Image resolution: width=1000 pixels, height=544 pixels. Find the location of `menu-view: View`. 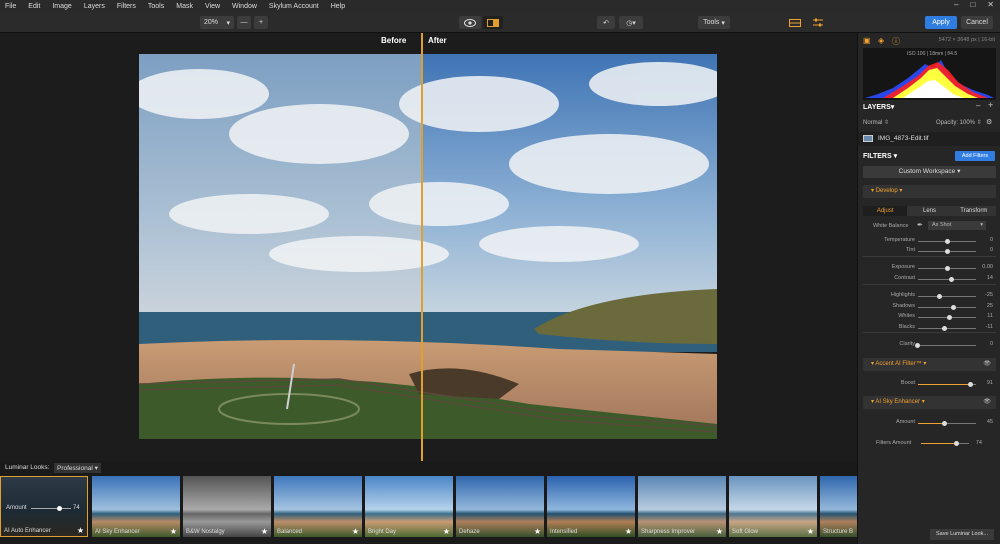

menu-view: View is located at coordinates (213, 6).